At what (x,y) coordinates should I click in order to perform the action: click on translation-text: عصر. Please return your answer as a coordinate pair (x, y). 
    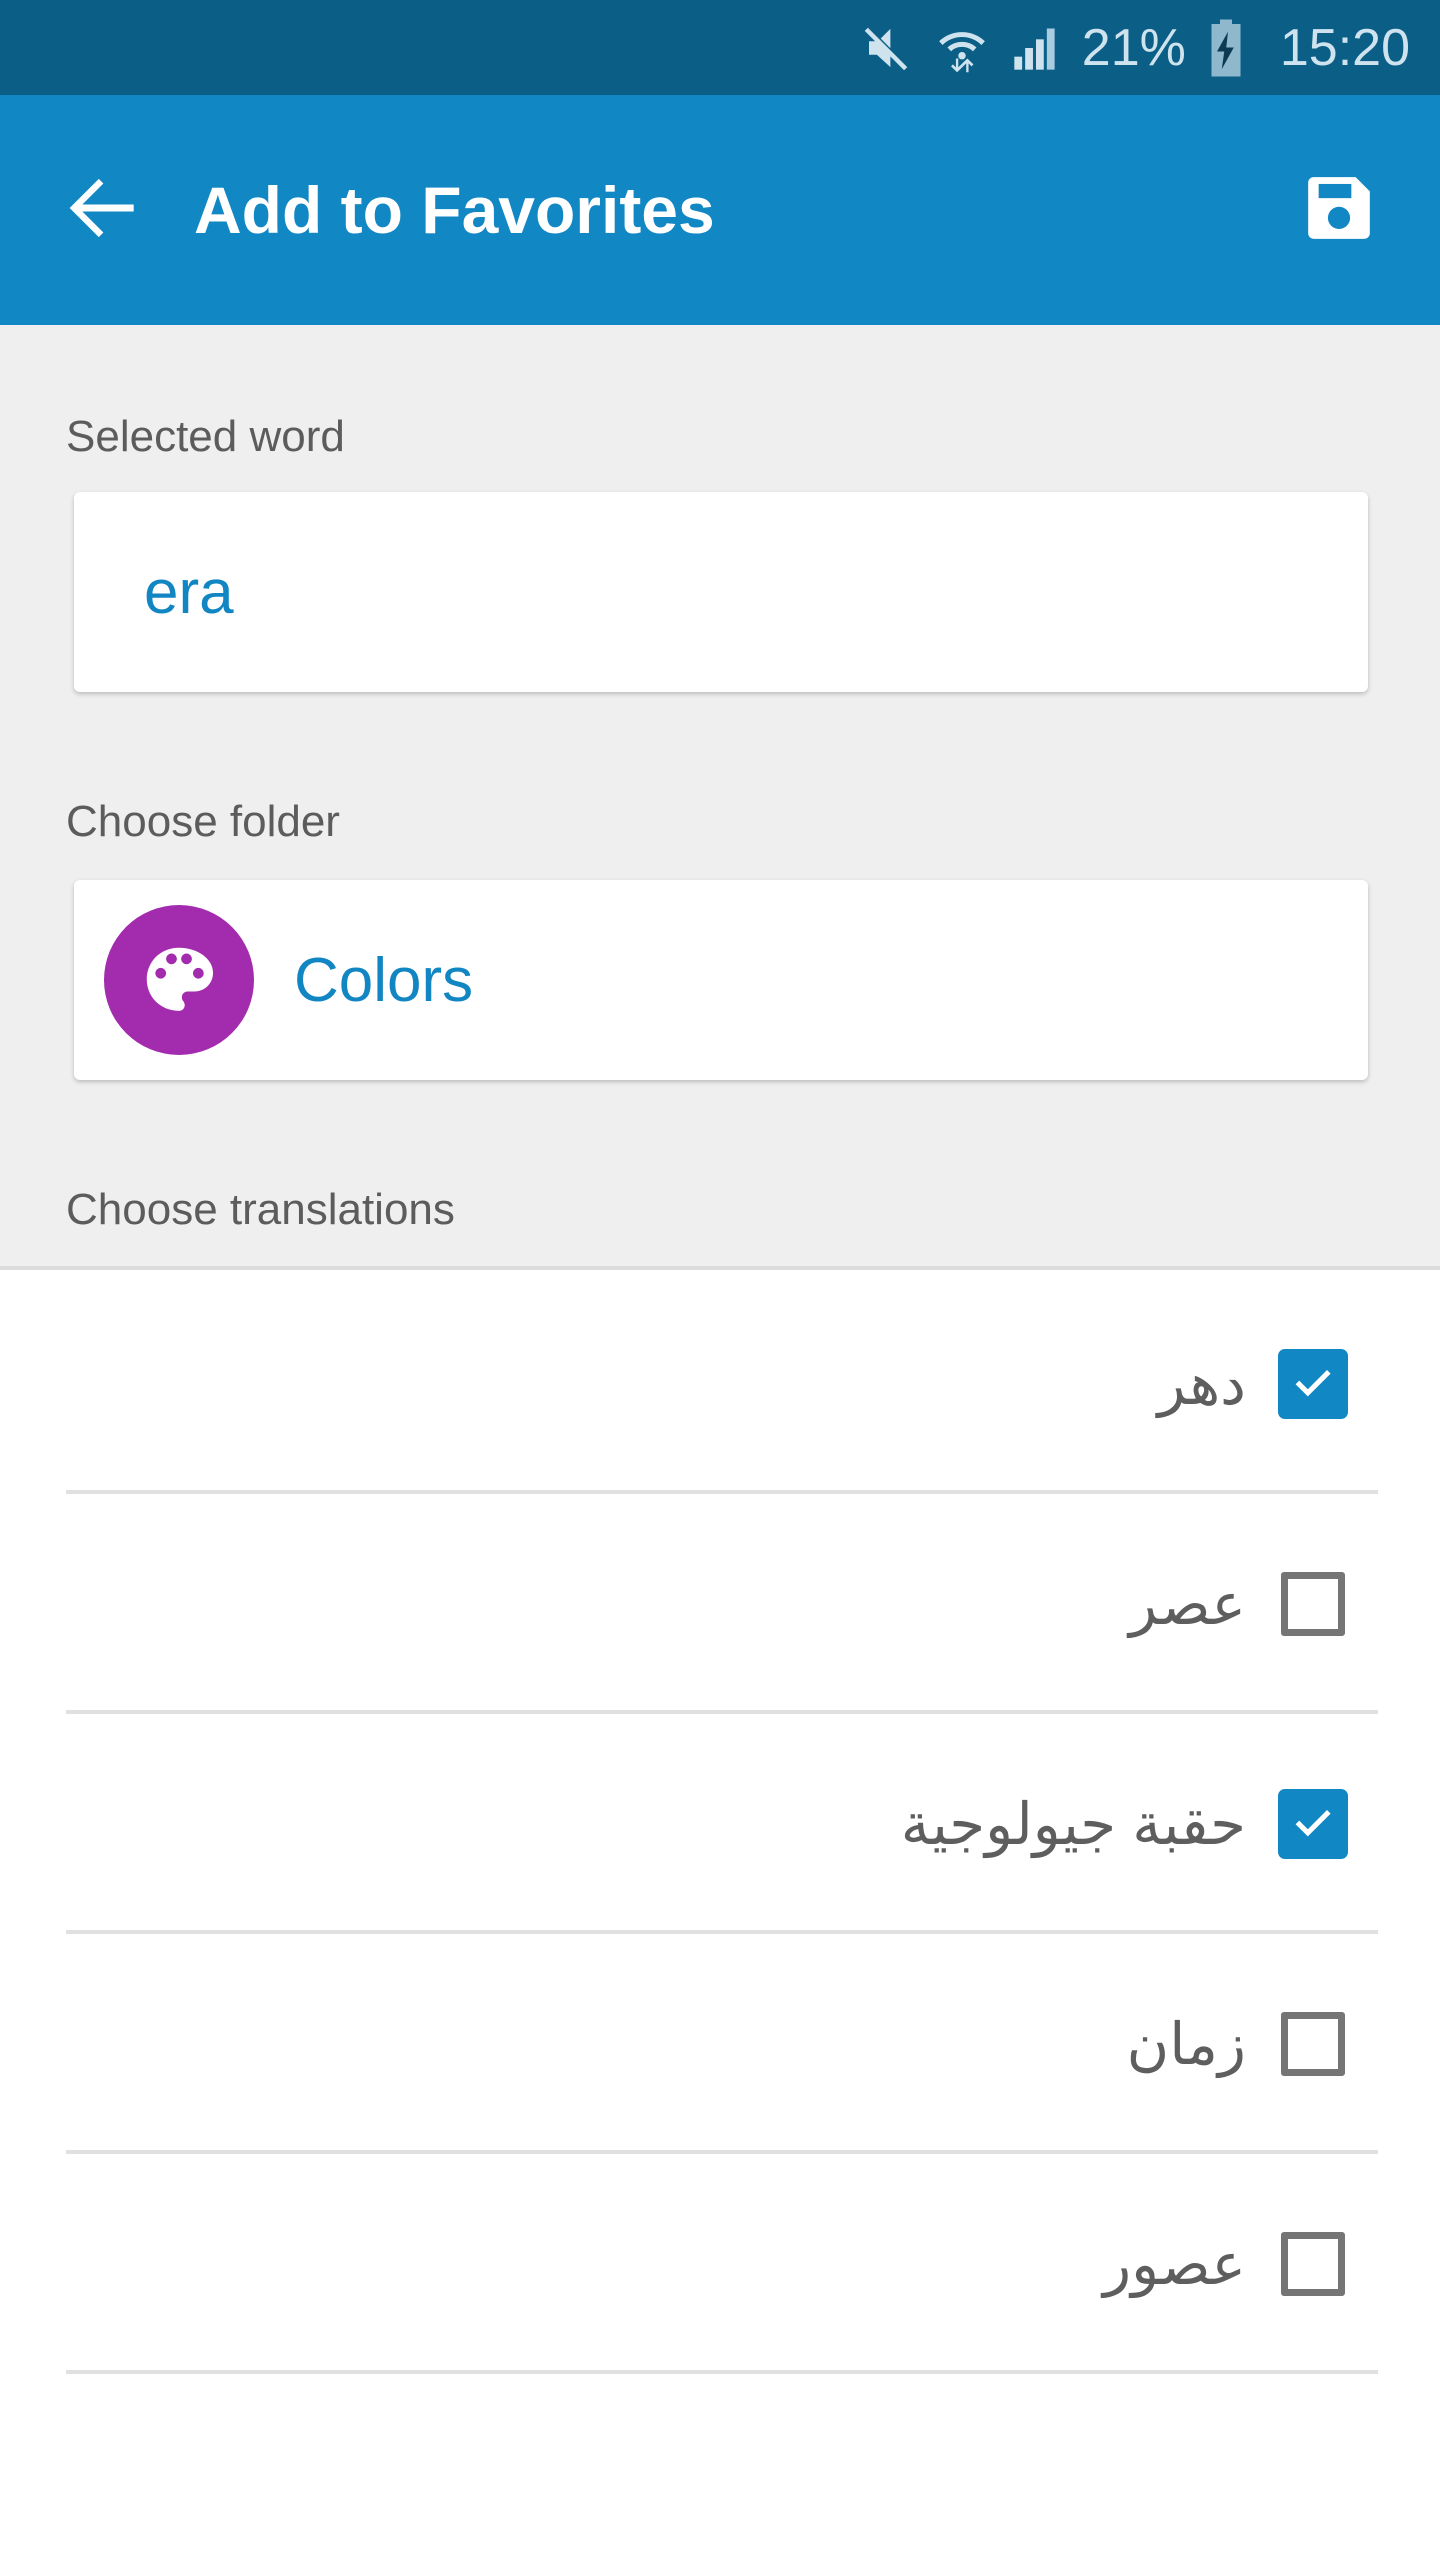
    Looking at the image, I should click on (1187, 1604).